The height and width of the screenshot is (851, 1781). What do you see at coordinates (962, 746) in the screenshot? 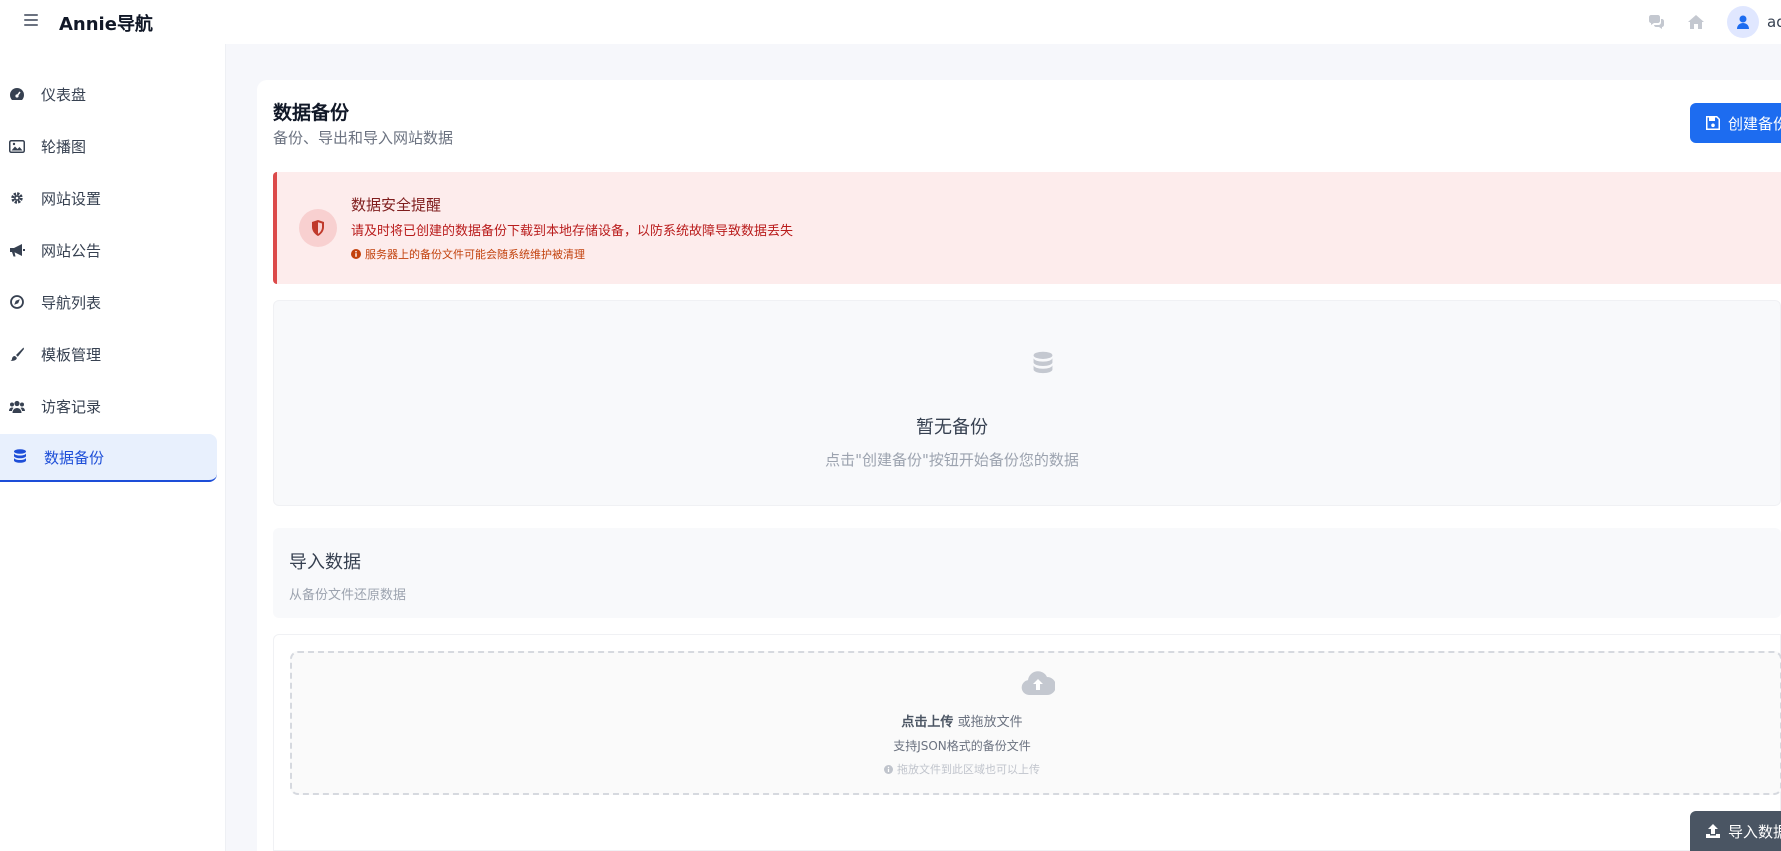
I see `drop-format-text: 支持JSON格式的备份文件` at bounding box center [962, 746].